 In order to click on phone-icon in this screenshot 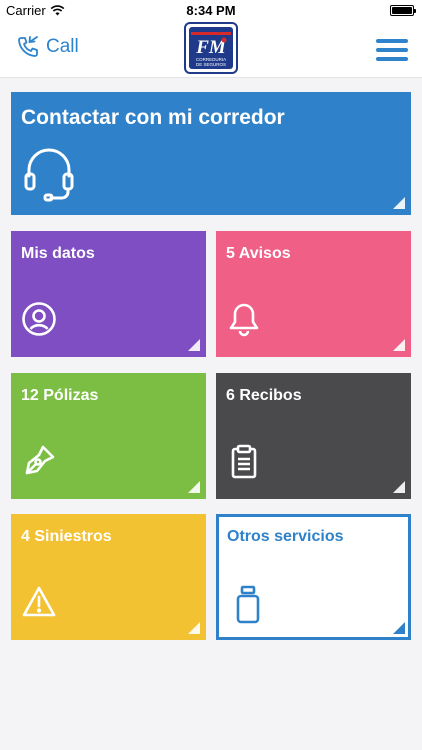, I will do `click(28, 46)`.